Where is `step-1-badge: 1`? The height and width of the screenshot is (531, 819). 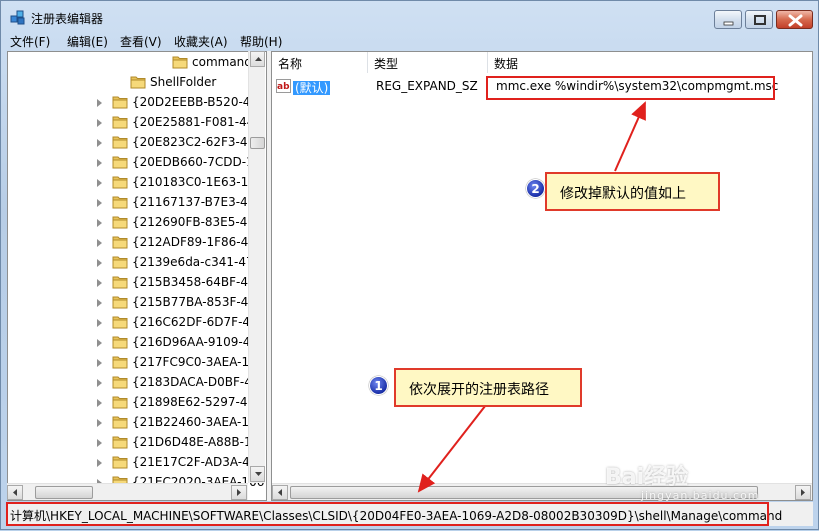 step-1-badge: 1 is located at coordinates (378, 385).